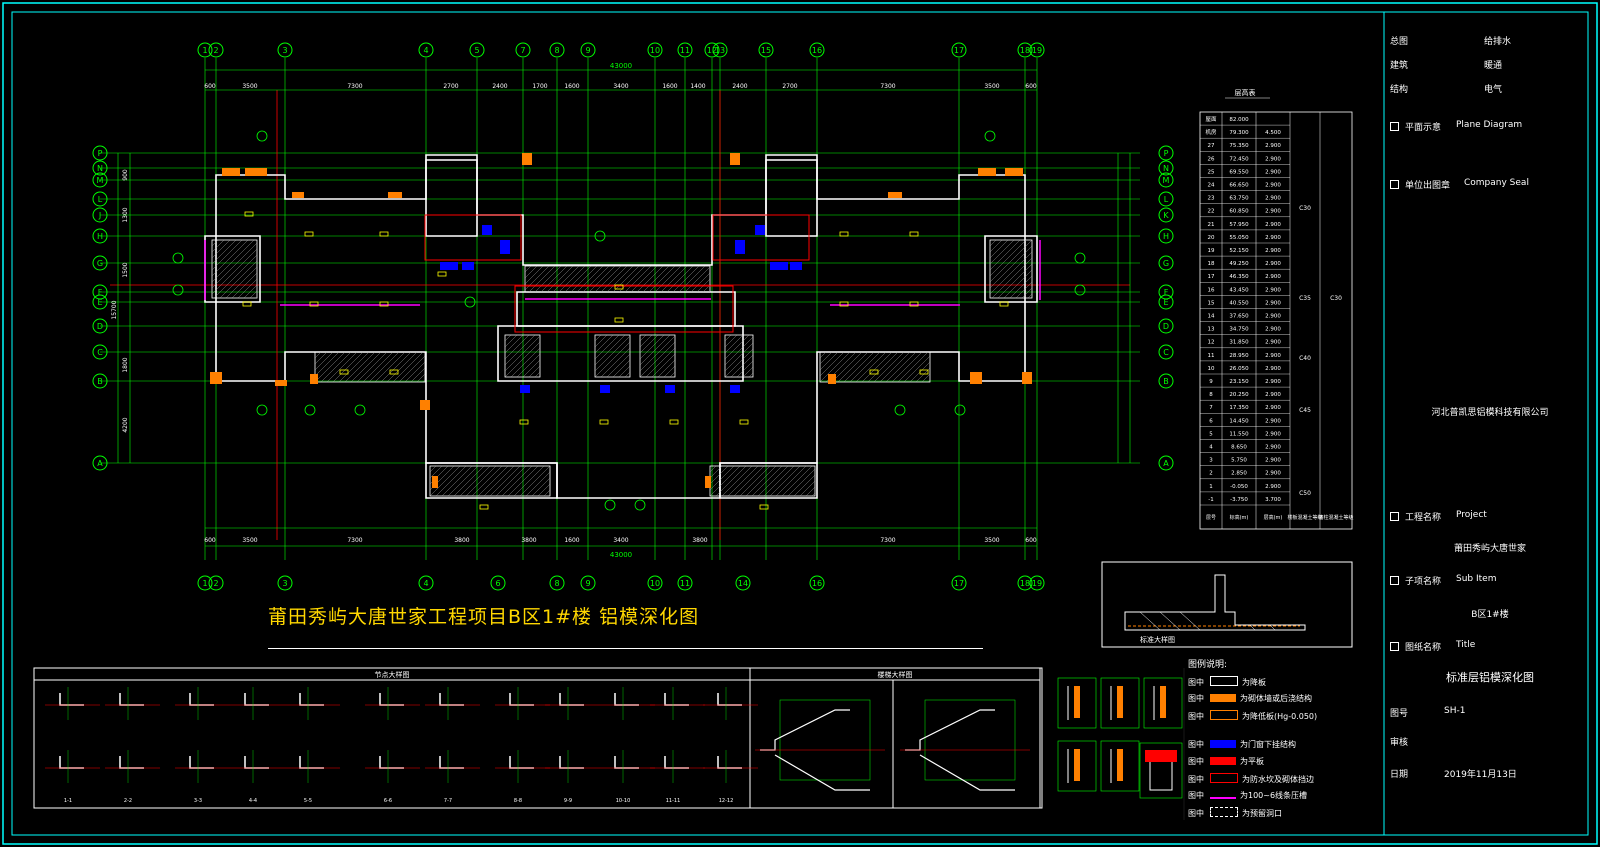  Describe the element at coordinates (1211, 518) in the screenshot. I see `floor-table-header: 层号` at that location.